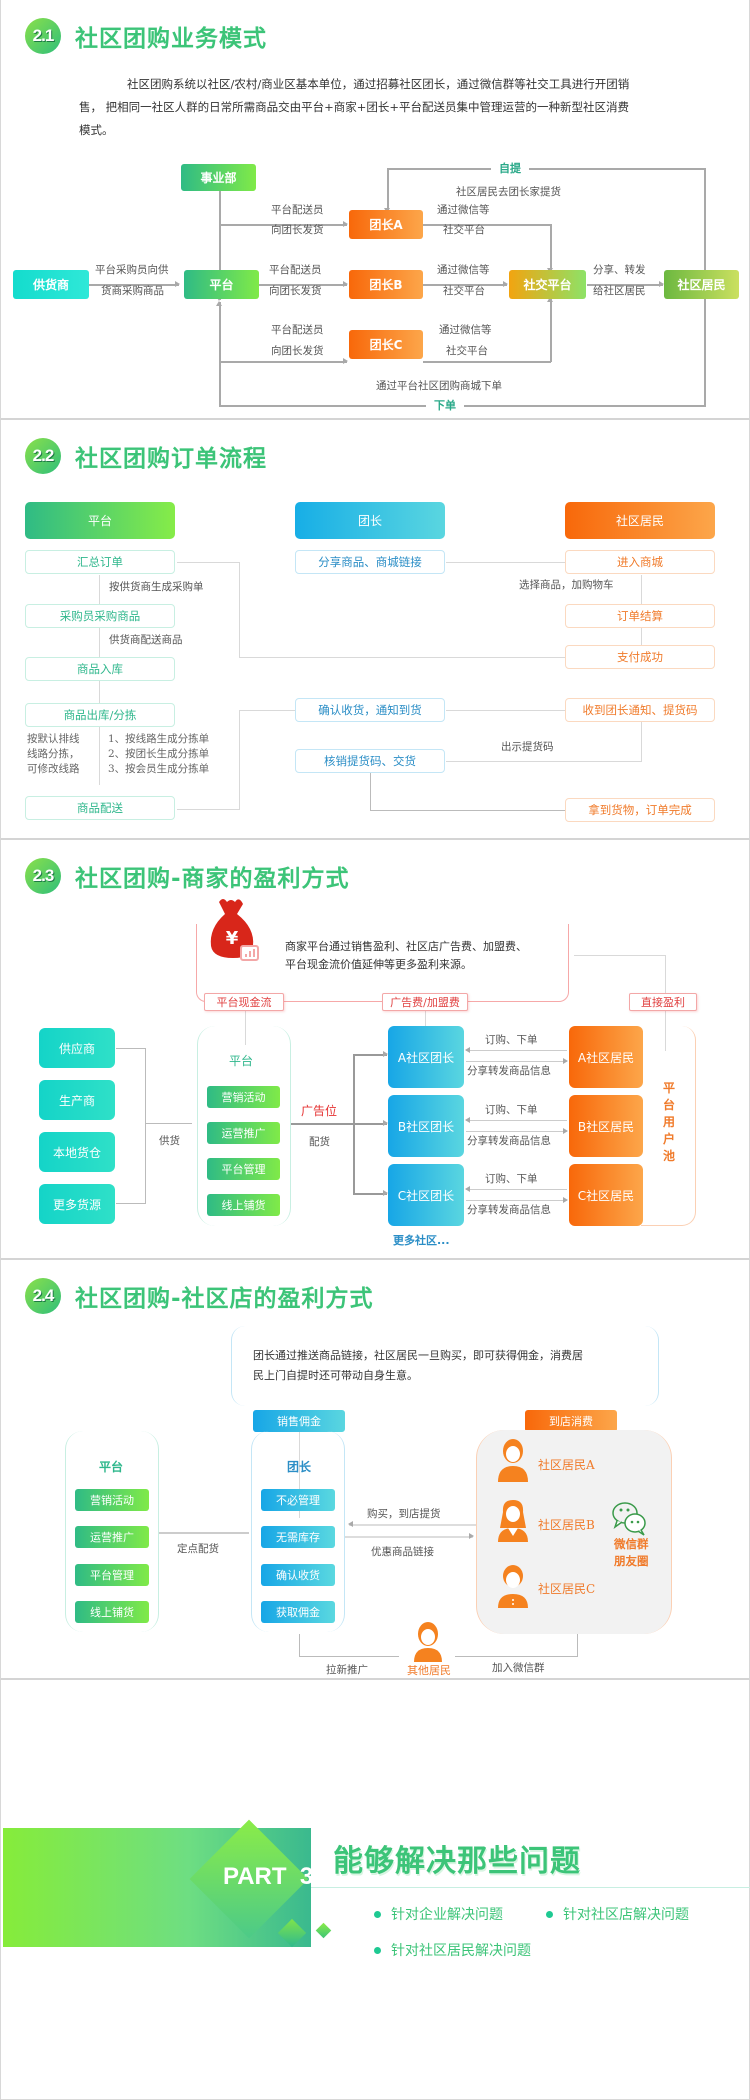  What do you see at coordinates (669, 1122) in the screenshot?
I see `pool-char: 用` at bounding box center [669, 1122].